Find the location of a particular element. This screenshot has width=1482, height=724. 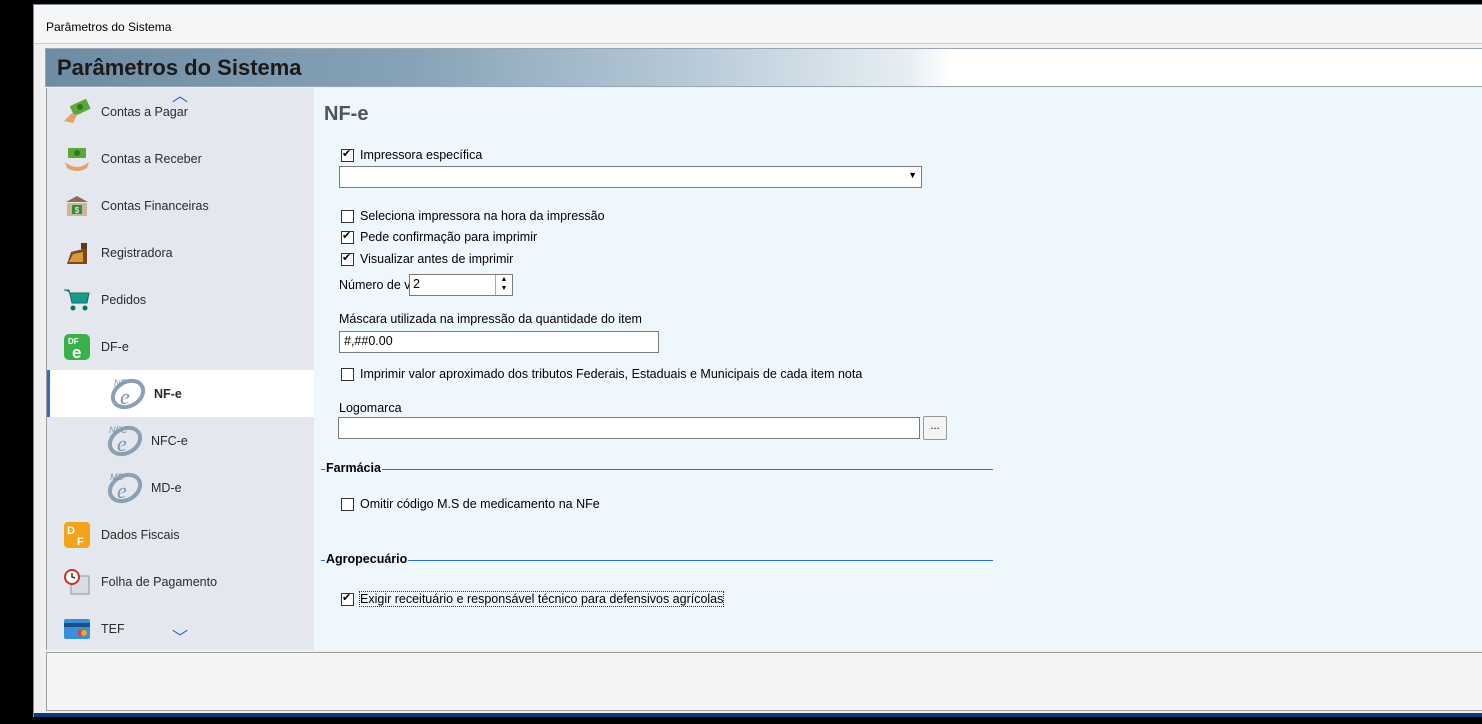

pede-confirmacao-checkbox: Pede confirmação para imprimir is located at coordinates (439, 236).